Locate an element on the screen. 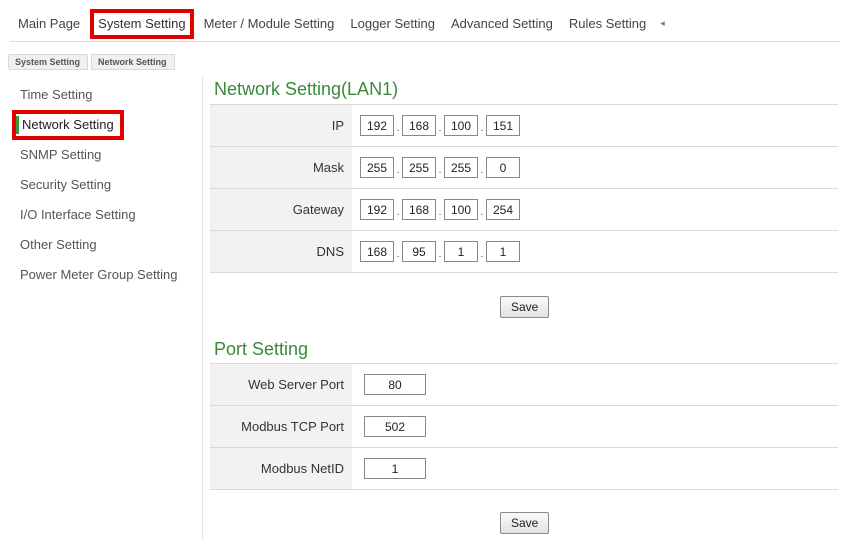 The image size is (855, 540). sidebar-item-time-setting: Time Setting is located at coordinates (100, 95).